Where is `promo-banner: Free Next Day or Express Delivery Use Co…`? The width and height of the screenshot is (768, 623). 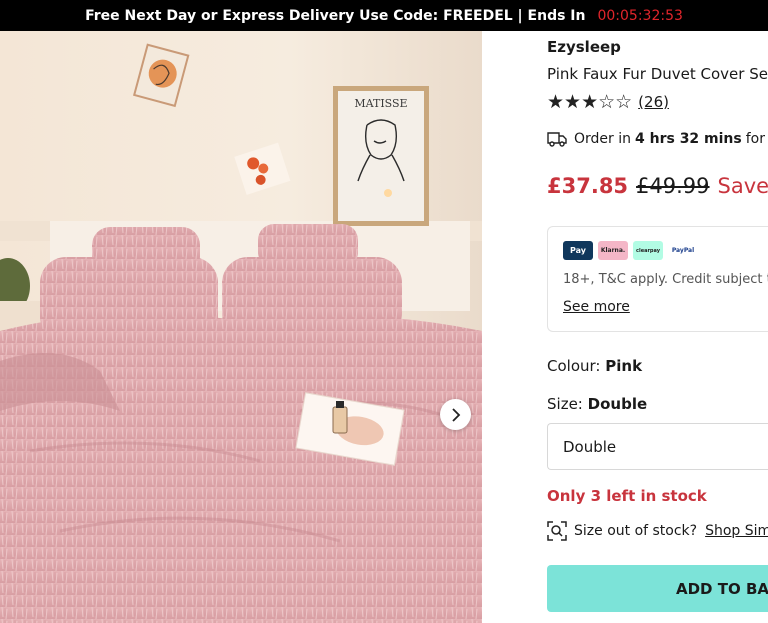
promo-banner: Free Next Day or Express Delivery Use Co… is located at coordinates (384, 15).